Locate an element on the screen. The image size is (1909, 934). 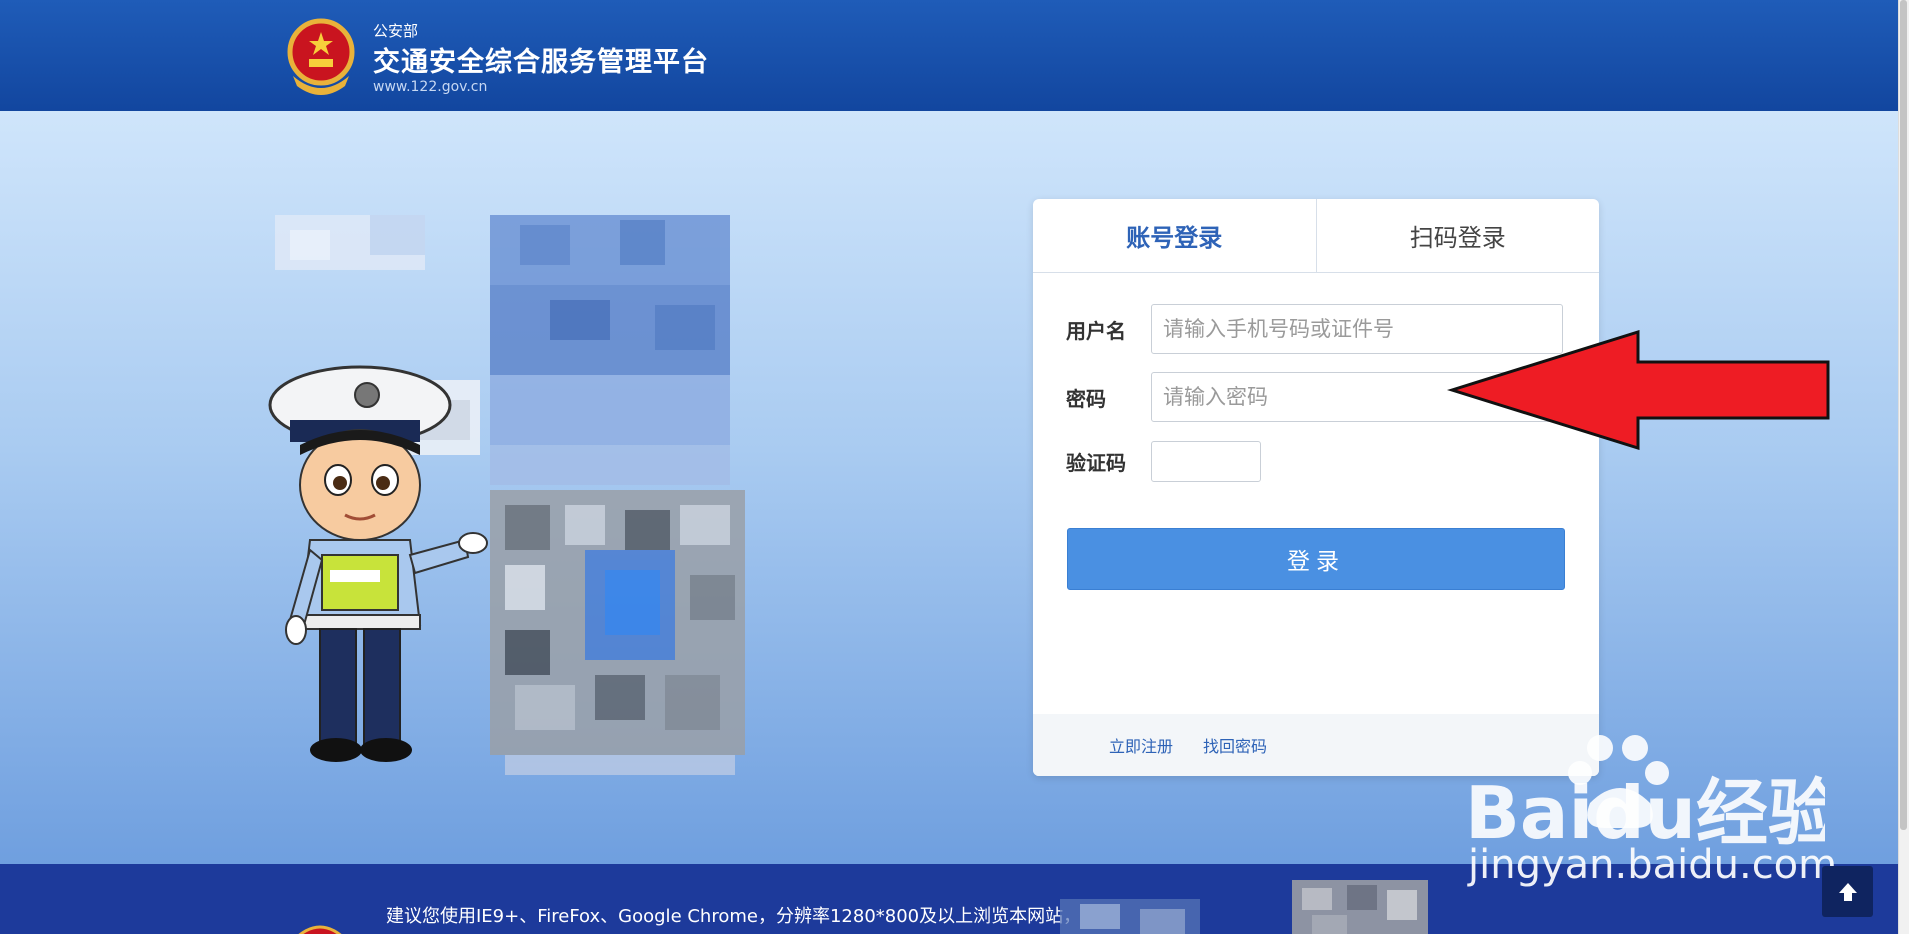
pixelated-footer-image is located at coordinates (1130, 916).